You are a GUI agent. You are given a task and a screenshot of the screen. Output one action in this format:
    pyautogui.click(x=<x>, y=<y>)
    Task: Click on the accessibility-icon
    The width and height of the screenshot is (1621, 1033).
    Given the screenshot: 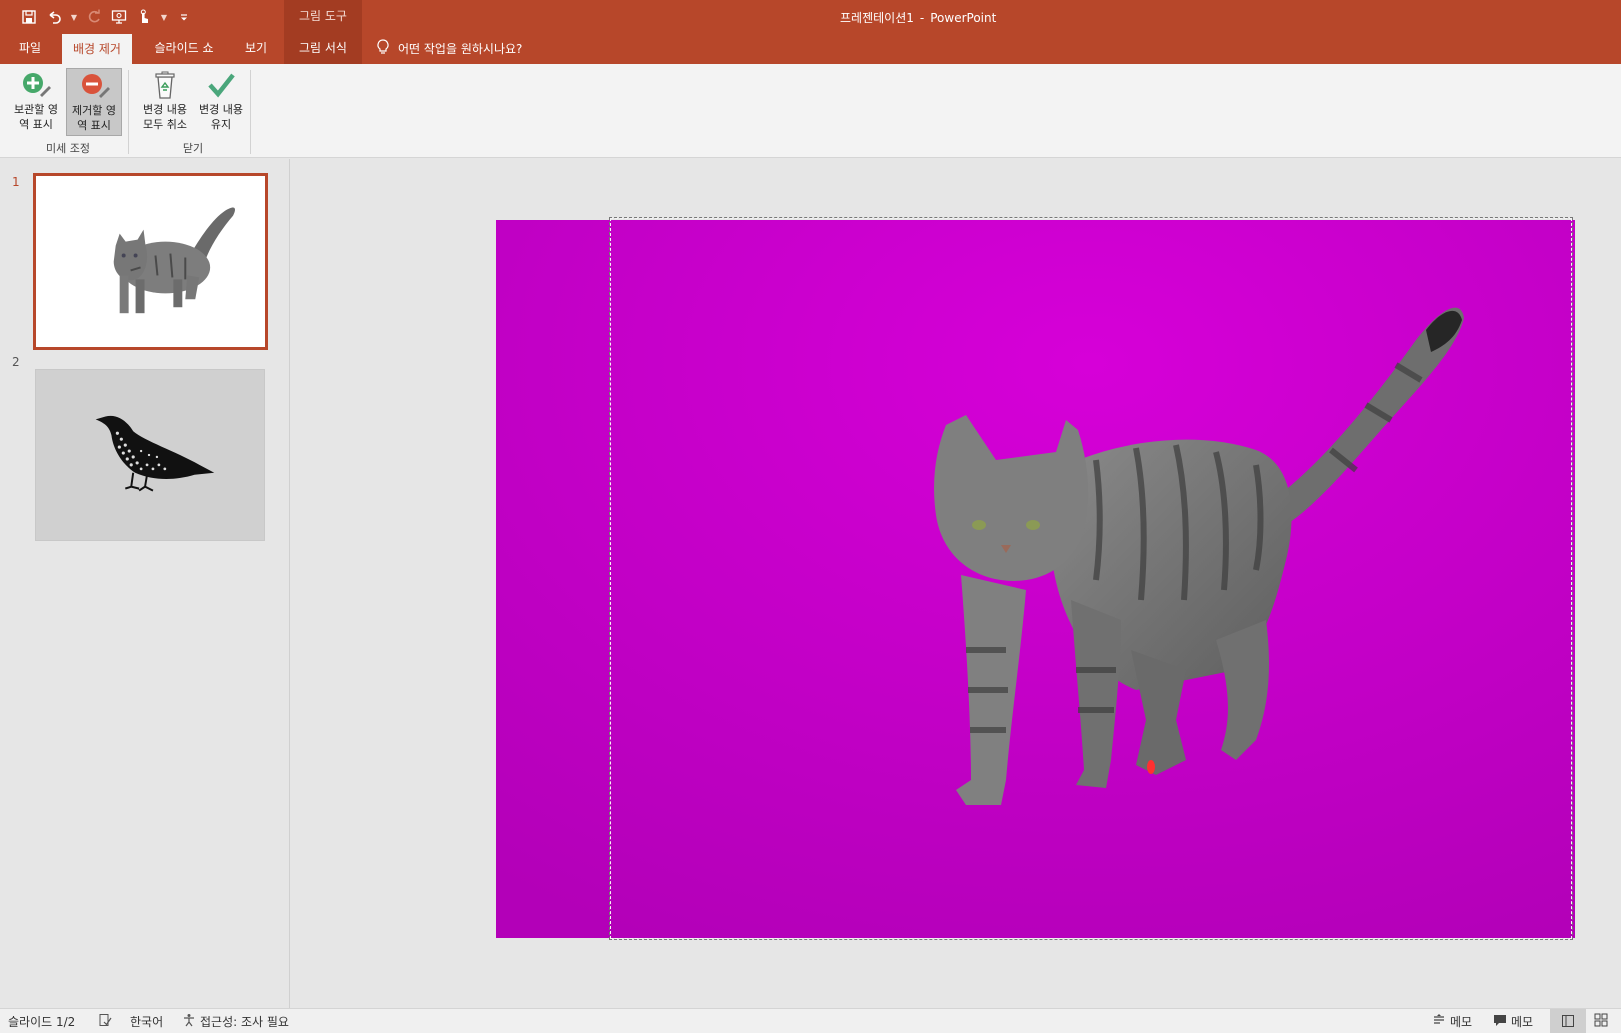 What is the action you would take?
    pyautogui.click(x=189, y=1021)
    